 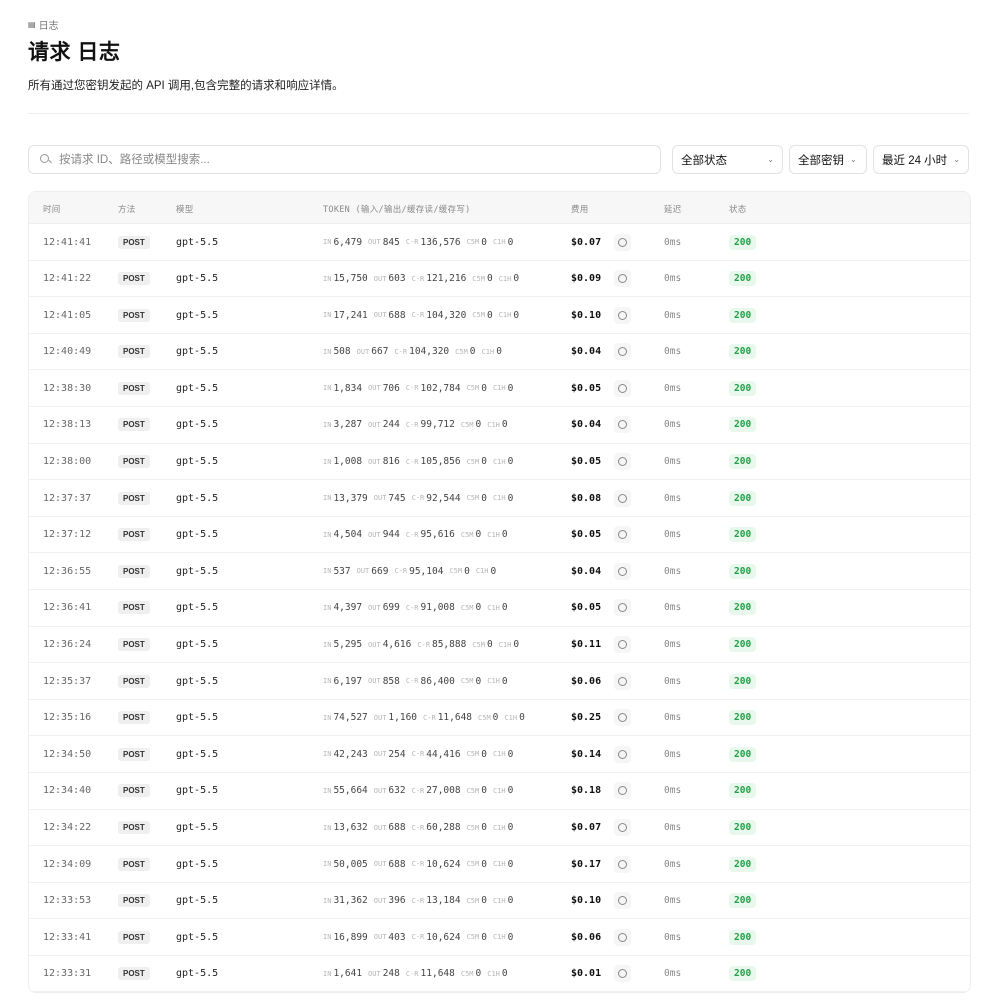 I want to click on status-filter-dropdown: 全部状态 ⌄, so click(x=727, y=159).